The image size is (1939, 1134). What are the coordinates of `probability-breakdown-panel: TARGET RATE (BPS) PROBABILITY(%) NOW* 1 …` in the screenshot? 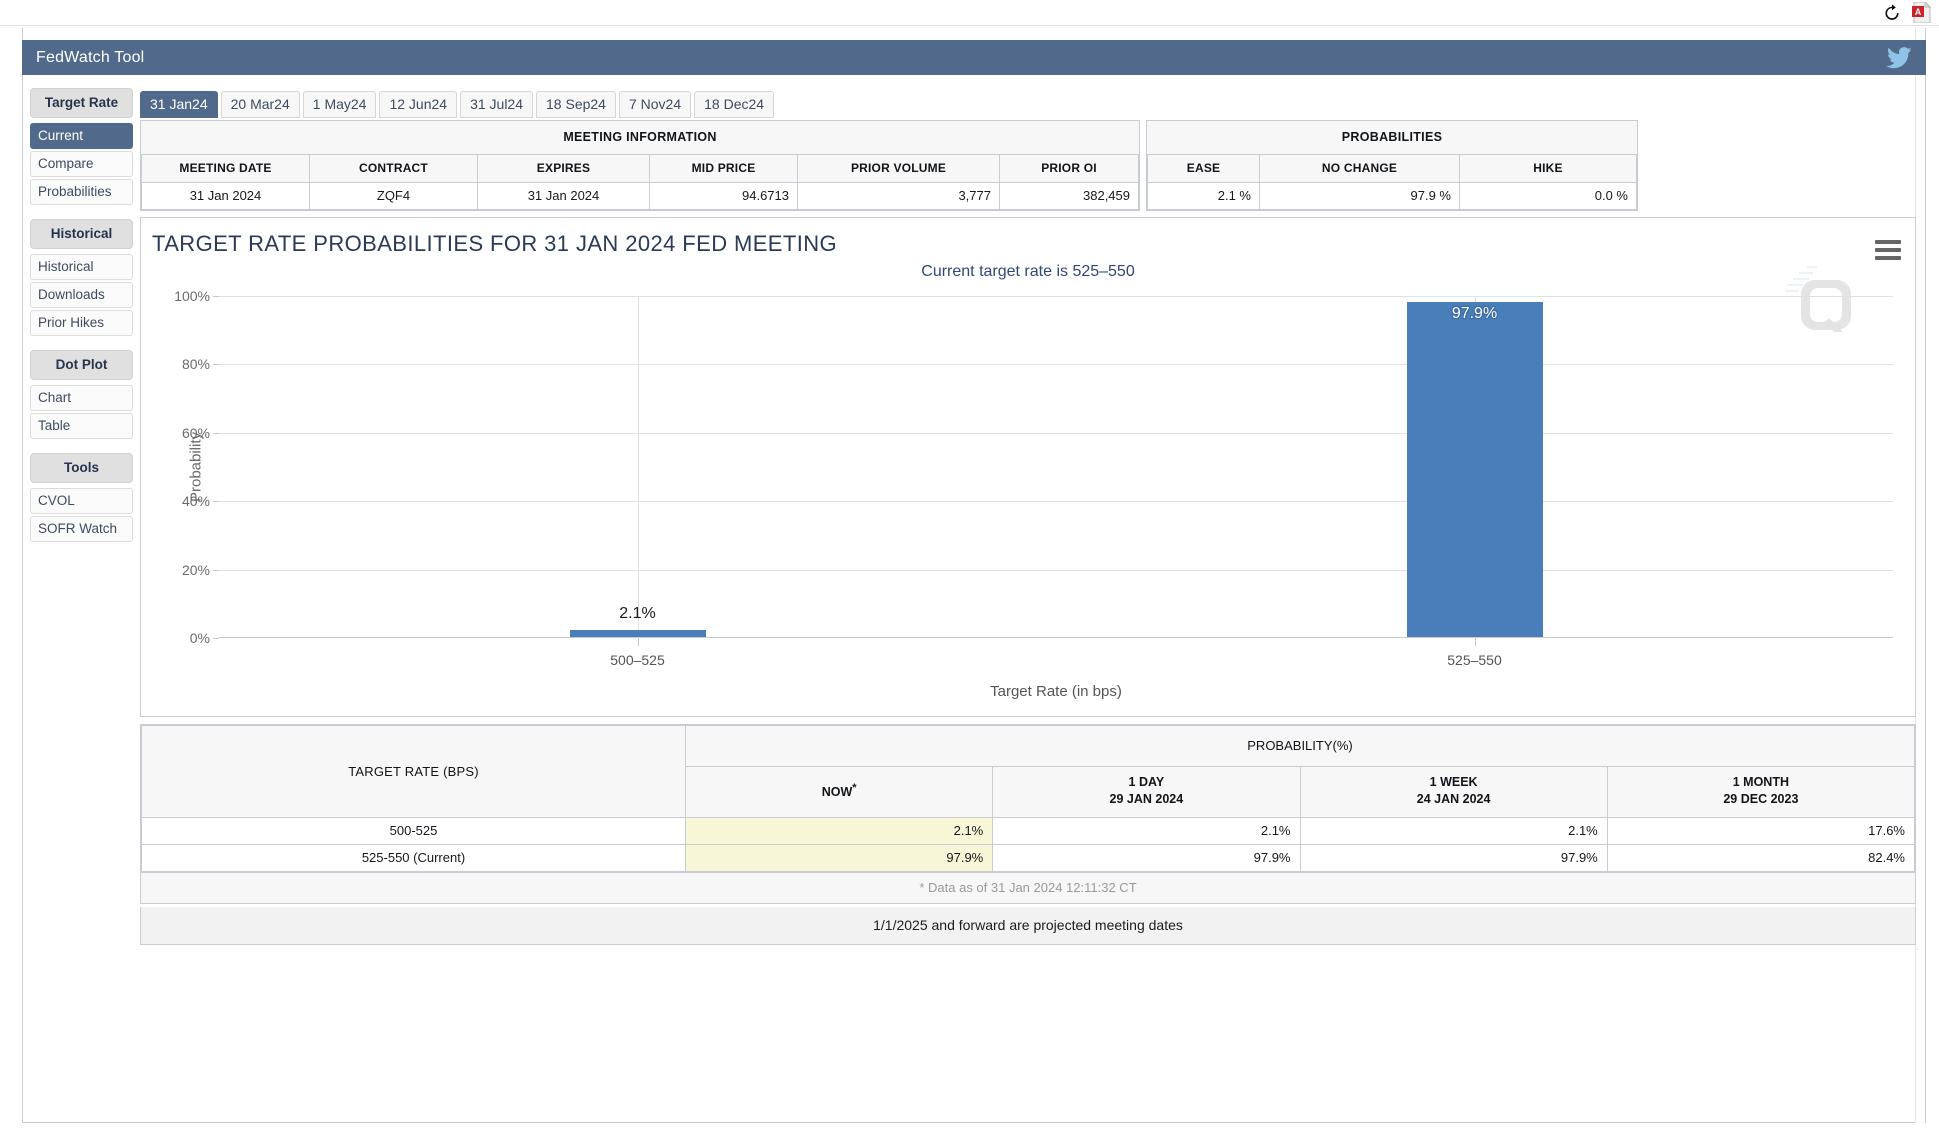 It's located at (1028, 814).